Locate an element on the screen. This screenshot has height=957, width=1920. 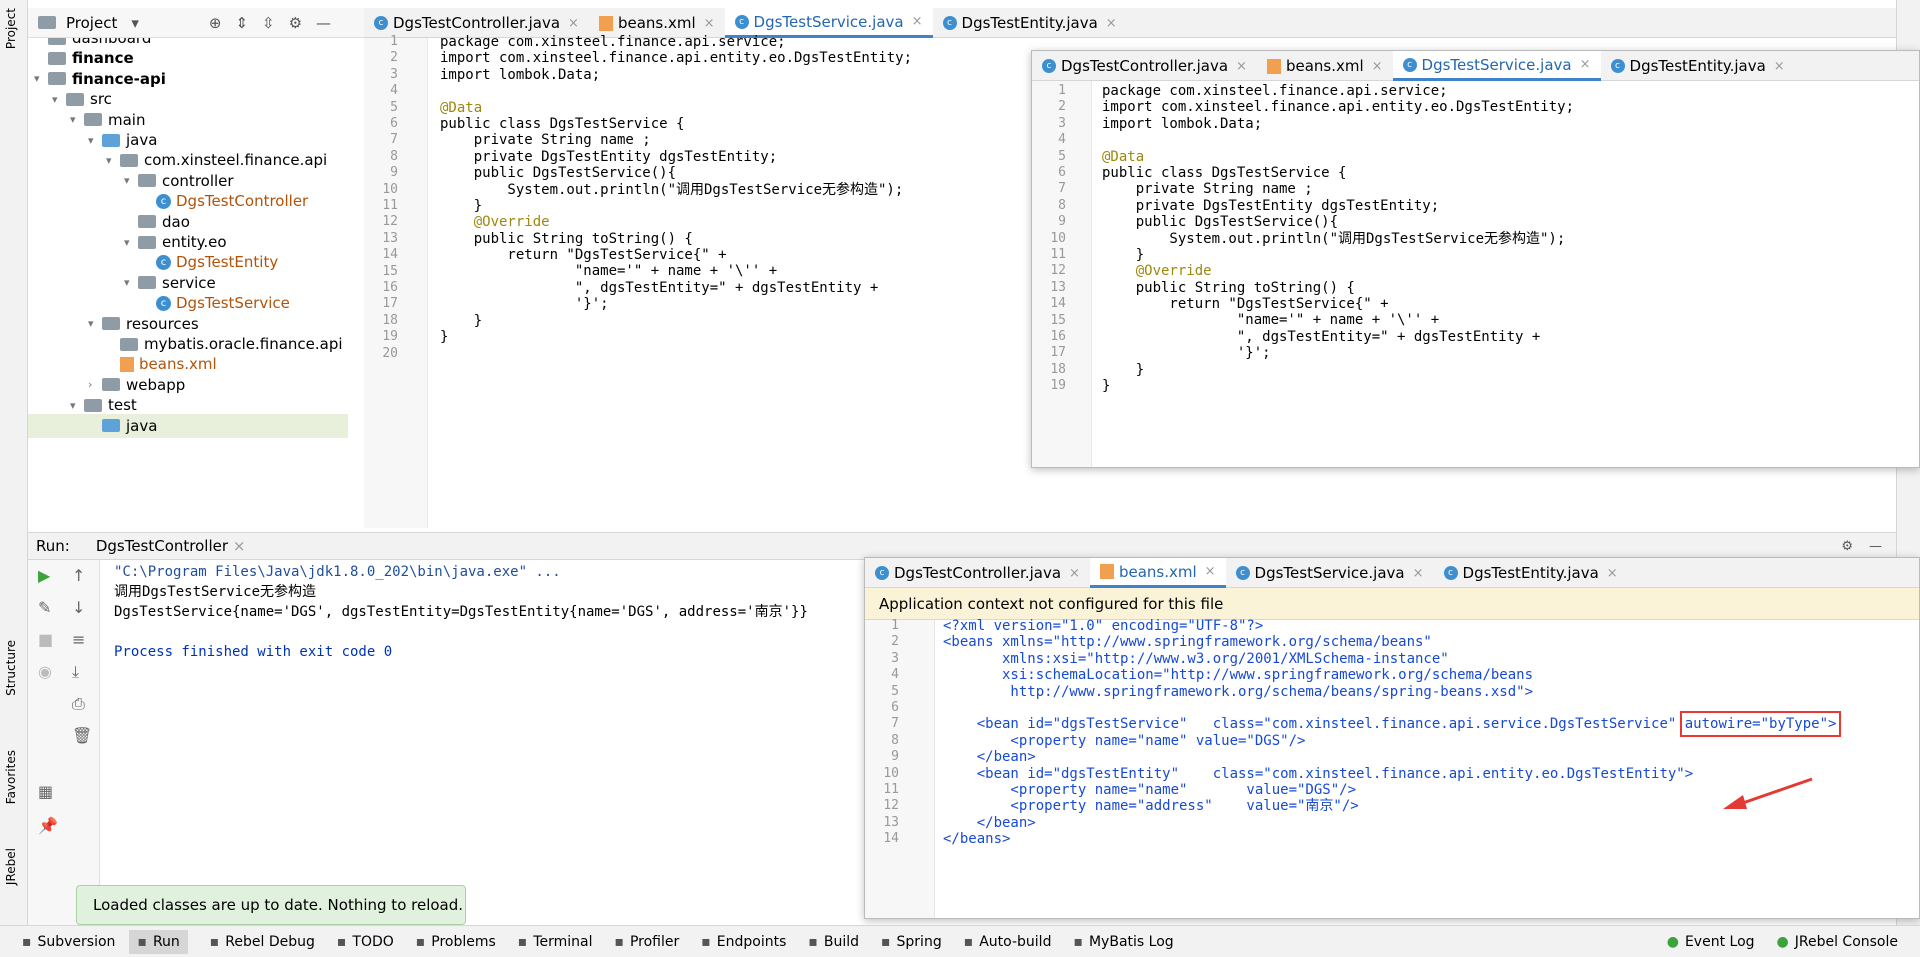
jrebel-tool-tab: JRebel is located at coordinates (11, 866).